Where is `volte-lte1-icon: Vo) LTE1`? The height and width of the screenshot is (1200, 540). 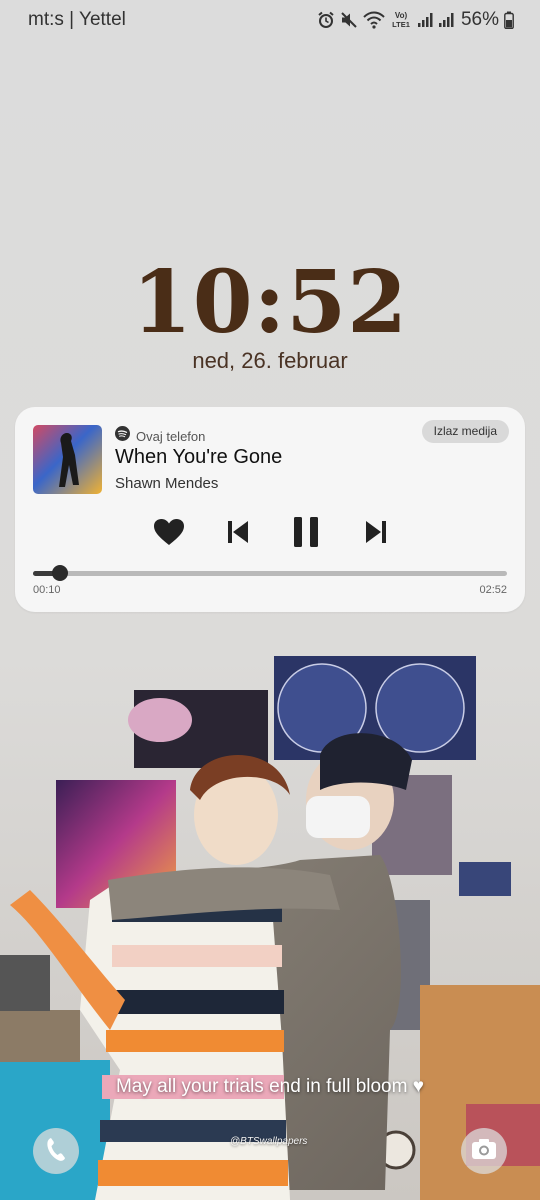 volte-lte1-icon: Vo) LTE1 is located at coordinates (401, 20).